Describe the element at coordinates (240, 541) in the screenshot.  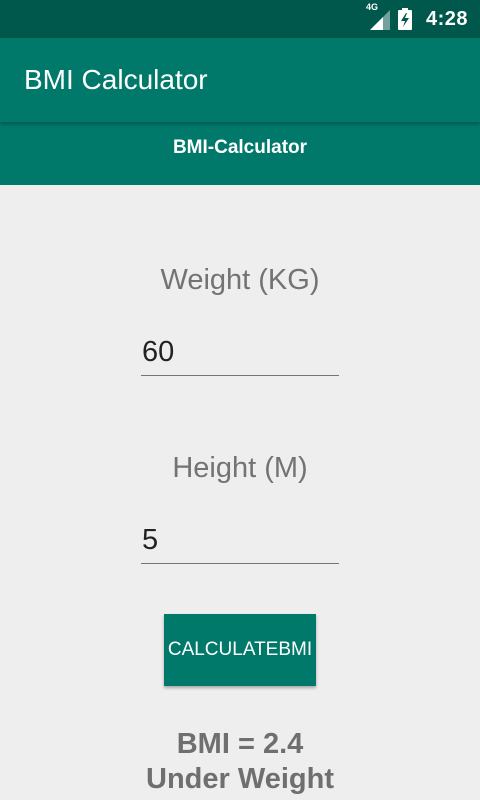
I see `height-input` at that location.